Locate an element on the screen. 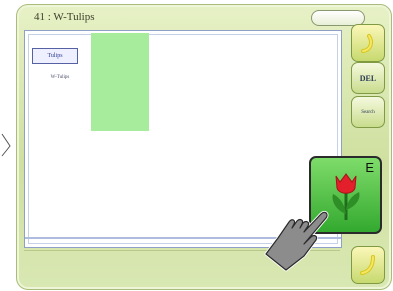  selected-column is located at coordinates (120, 82).